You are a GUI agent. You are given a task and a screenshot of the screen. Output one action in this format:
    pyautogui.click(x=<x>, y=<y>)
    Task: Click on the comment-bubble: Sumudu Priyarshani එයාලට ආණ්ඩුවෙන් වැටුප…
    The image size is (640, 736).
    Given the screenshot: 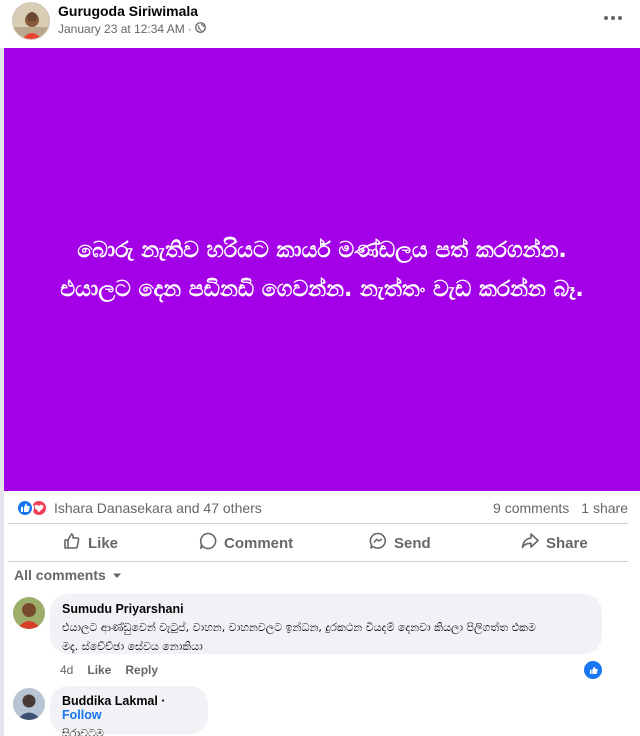 What is the action you would take?
    pyautogui.click(x=326, y=624)
    